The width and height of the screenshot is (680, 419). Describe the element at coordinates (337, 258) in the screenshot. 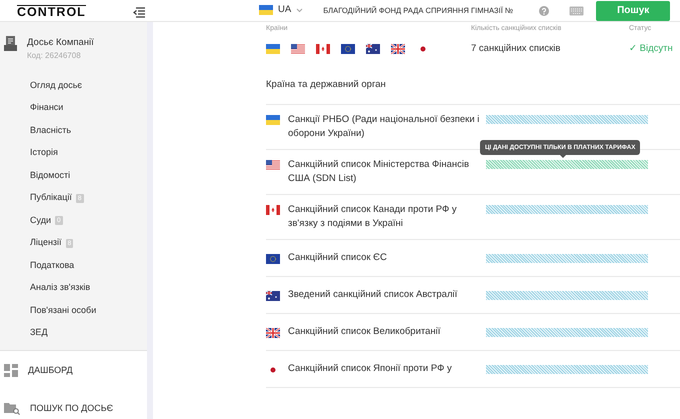

I see `sanction-list-name: Санкційний список ЄС` at that location.